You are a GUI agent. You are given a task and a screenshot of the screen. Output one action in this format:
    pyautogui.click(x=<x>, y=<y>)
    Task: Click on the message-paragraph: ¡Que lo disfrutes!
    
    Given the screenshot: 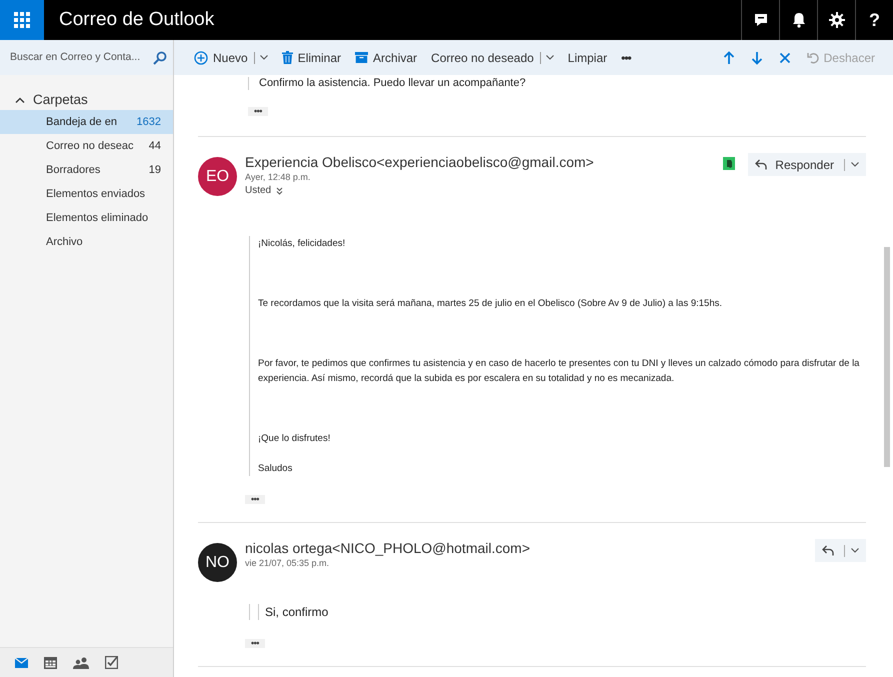 What is the action you would take?
    pyautogui.click(x=295, y=439)
    